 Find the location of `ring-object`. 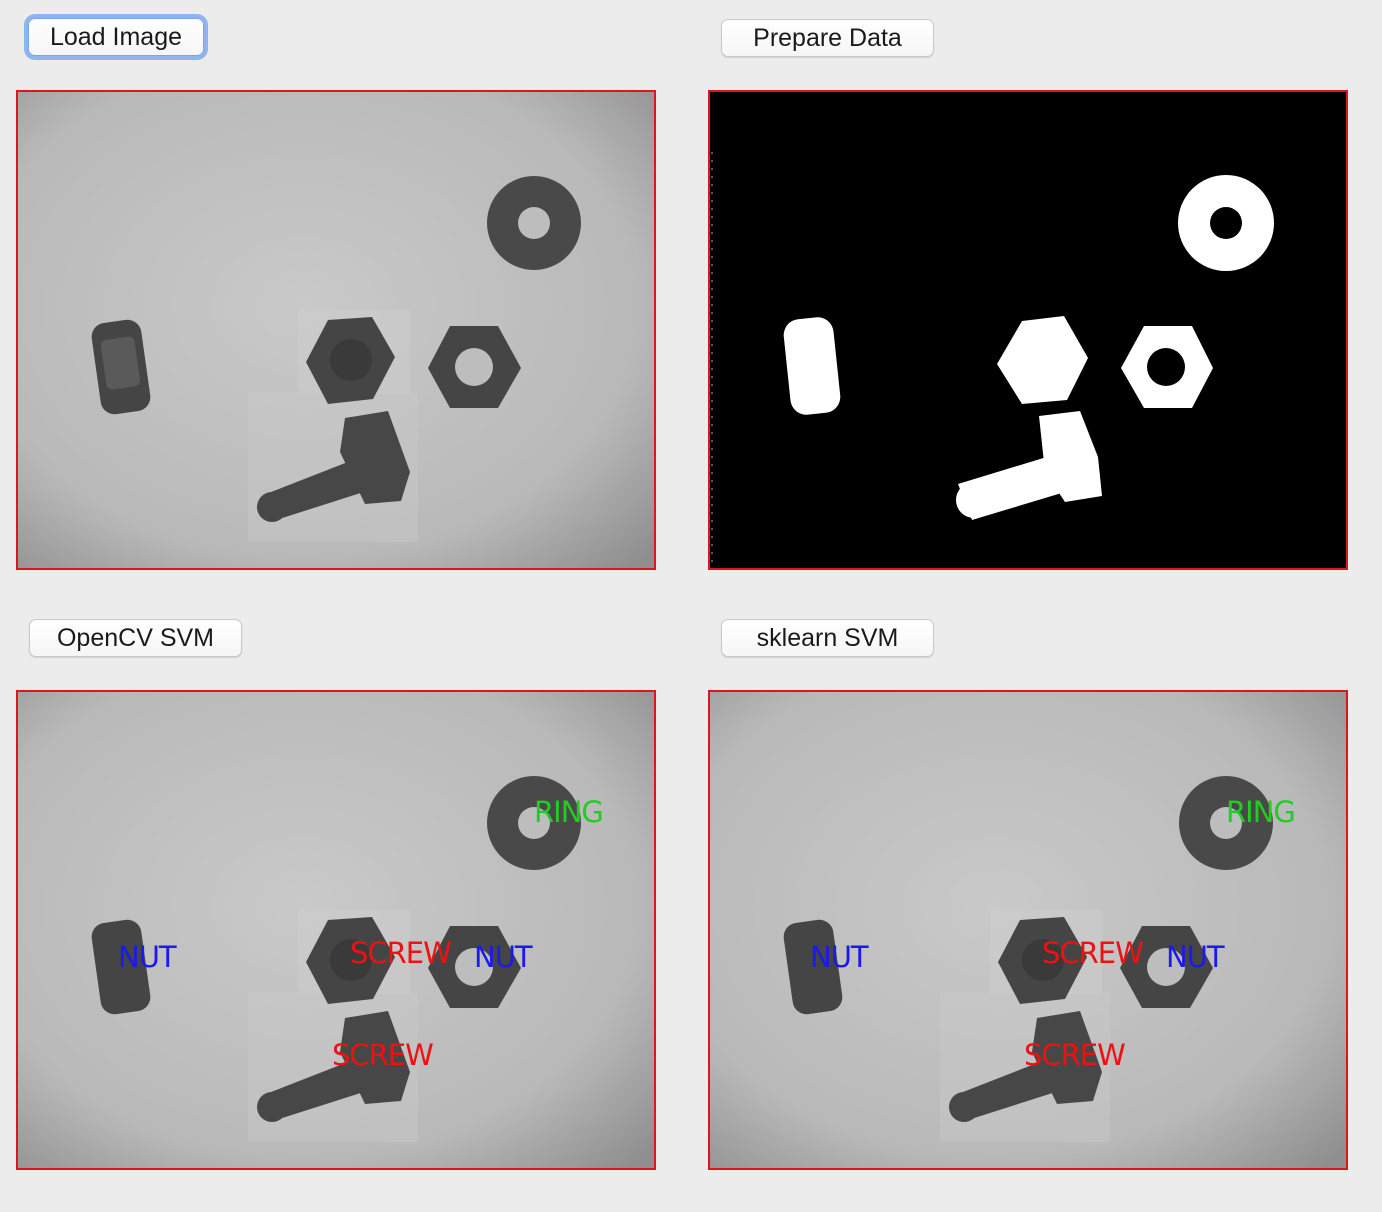

ring-object is located at coordinates (534, 223).